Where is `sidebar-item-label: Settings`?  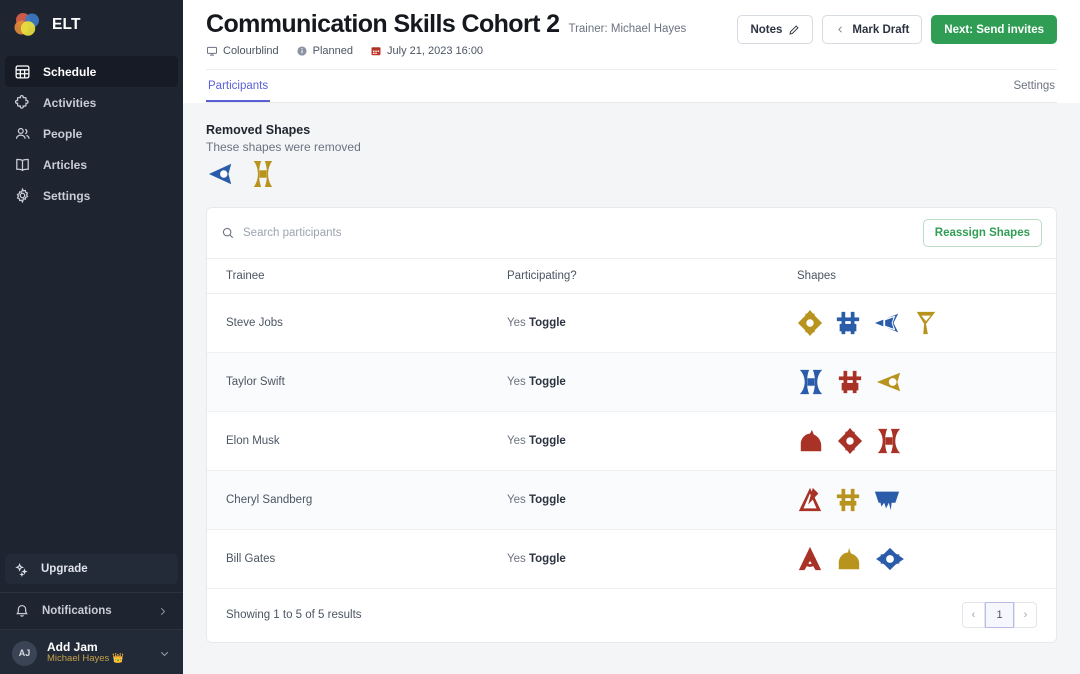 sidebar-item-label: Settings is located at coordinates (67, 195).